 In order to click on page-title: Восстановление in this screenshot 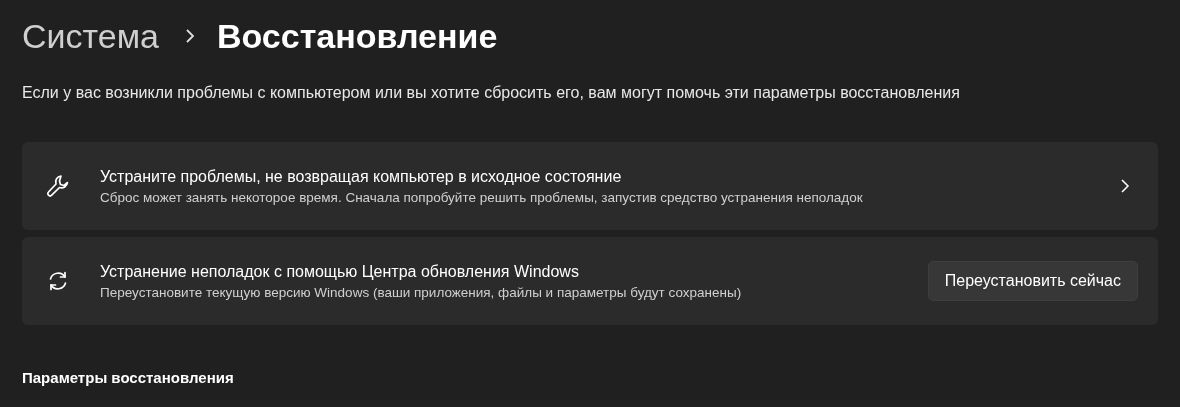, I will do `click(357, 36)`.